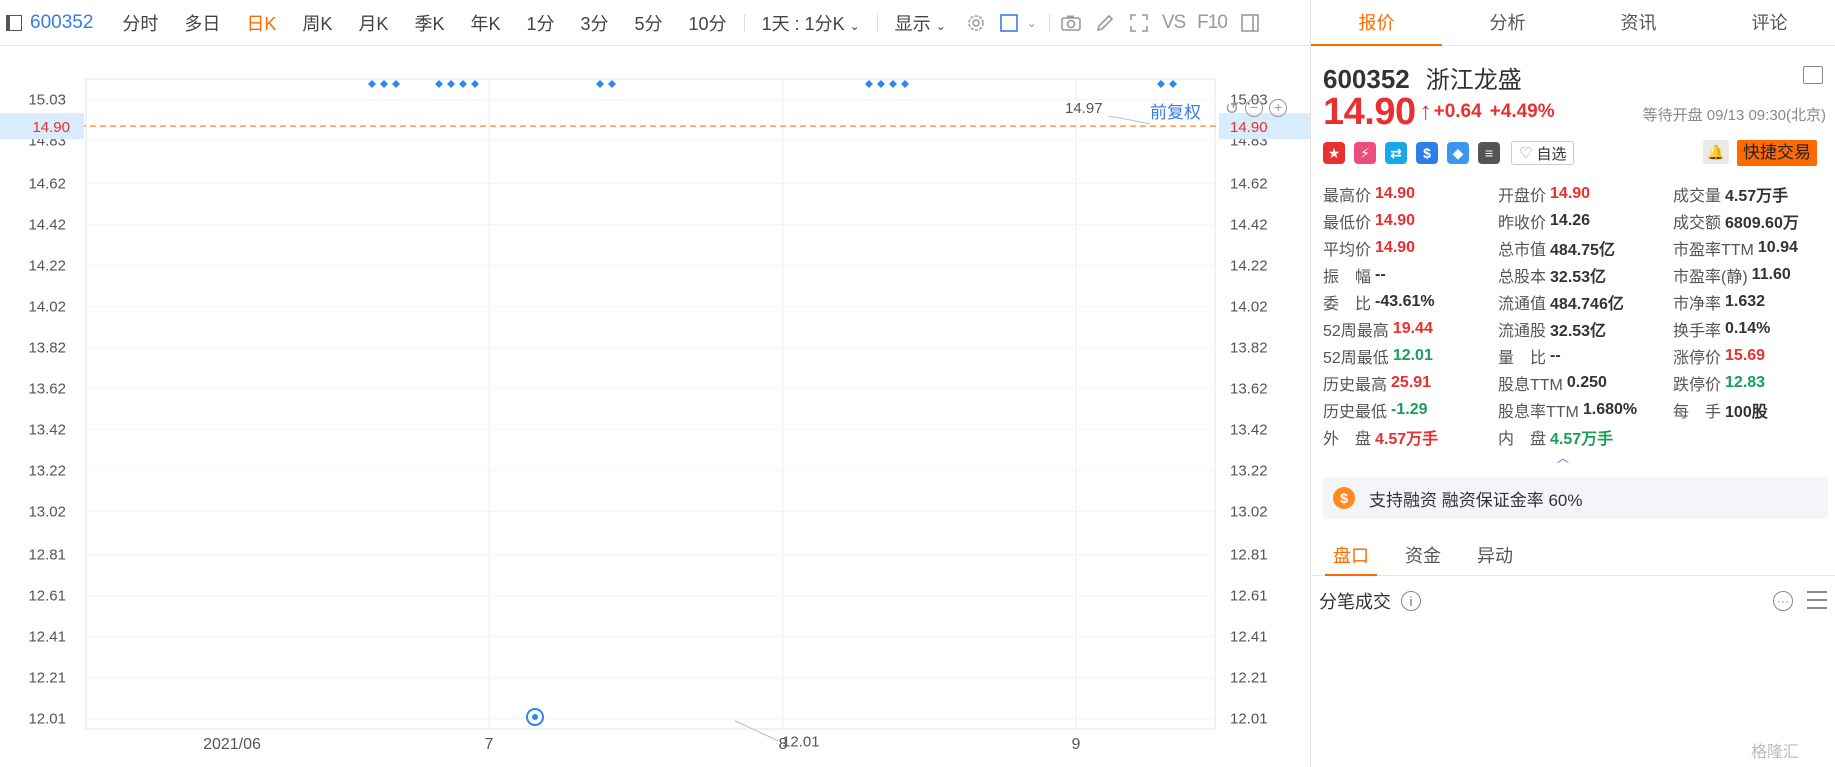 The height and width of the screenshot is (767, 1835). Describe the element at coordinates (1585, 302) in the screenshot. I see `stat-item: 流通值 484.746亿` at that location.